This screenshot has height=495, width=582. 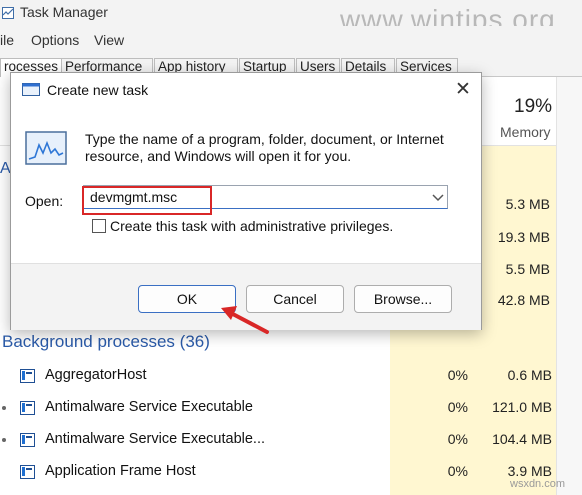 What do you see at coordinates (7, 40) in the screenshot?
I see `menu-file: ile` at bounding box center [7, 40].